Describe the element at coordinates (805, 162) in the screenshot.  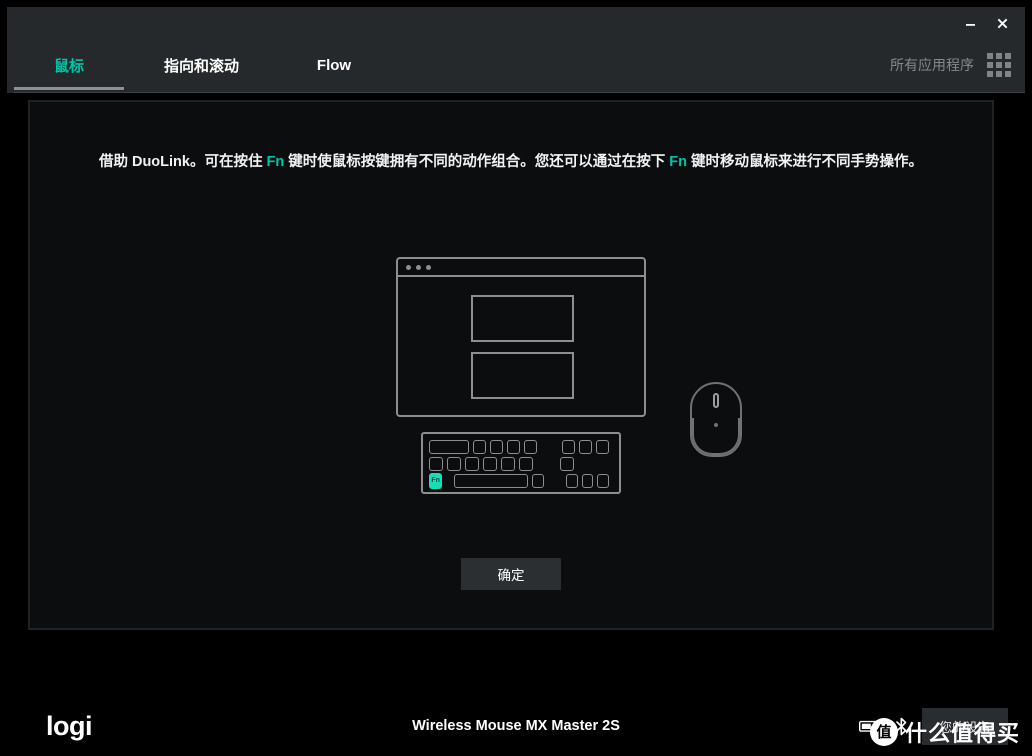
I see `description-part-3: 键时移动鼠标来进行不同手势操作。` at that location.